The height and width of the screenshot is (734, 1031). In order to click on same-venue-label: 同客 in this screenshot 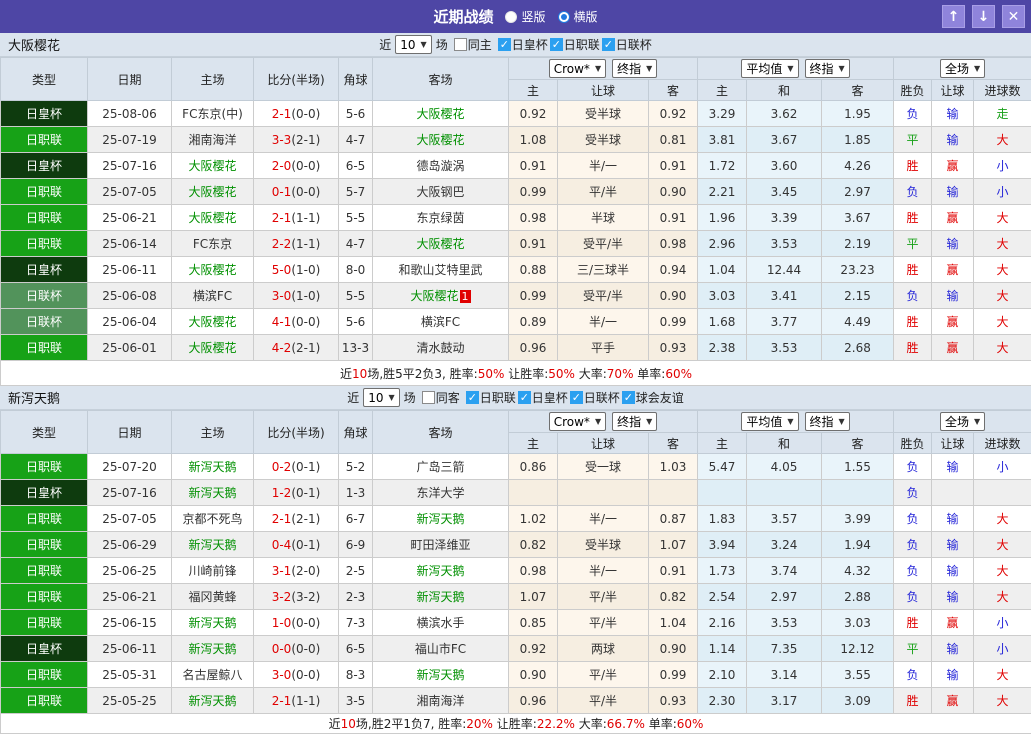, I will do `click(447, 398)`.